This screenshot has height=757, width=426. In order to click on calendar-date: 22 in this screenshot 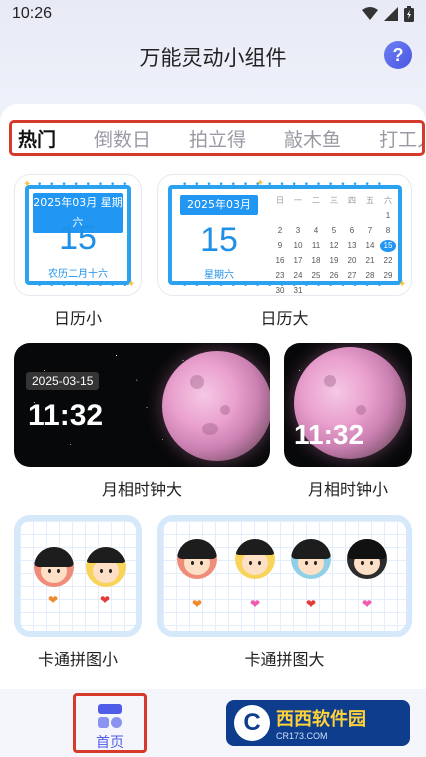, I will do `click(388, 260)`.